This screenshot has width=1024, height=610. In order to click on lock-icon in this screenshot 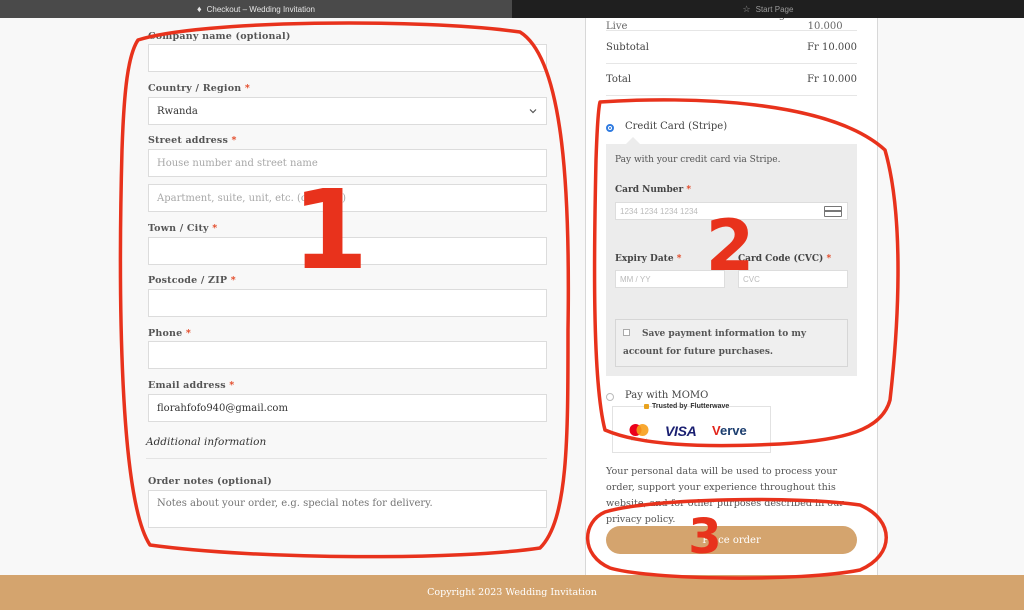, I will do `click(646, 406)`.